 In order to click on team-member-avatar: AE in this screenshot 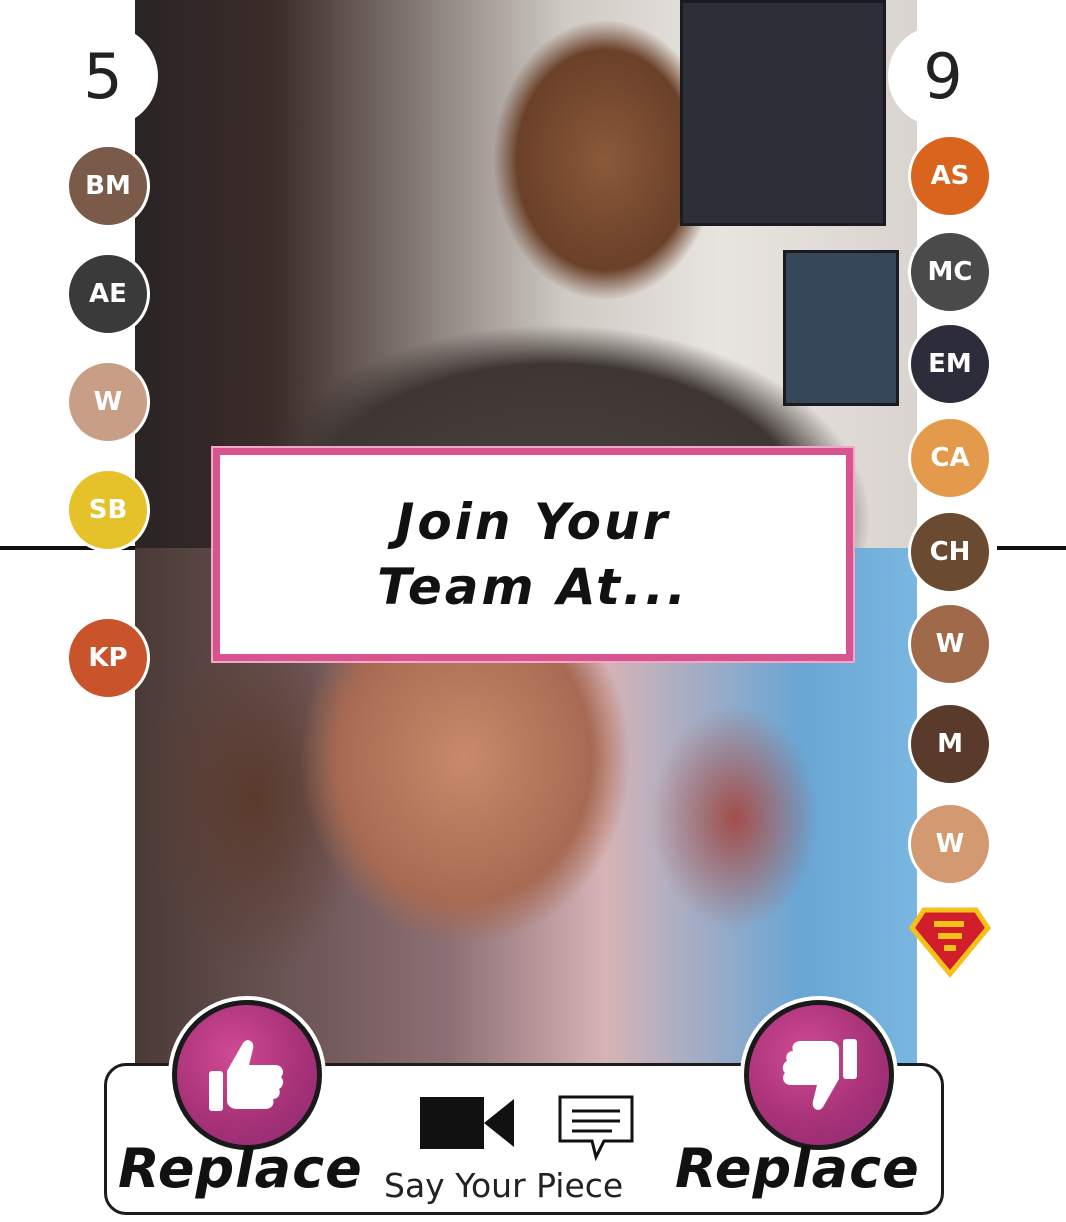, I will do `click(108, 294)`.